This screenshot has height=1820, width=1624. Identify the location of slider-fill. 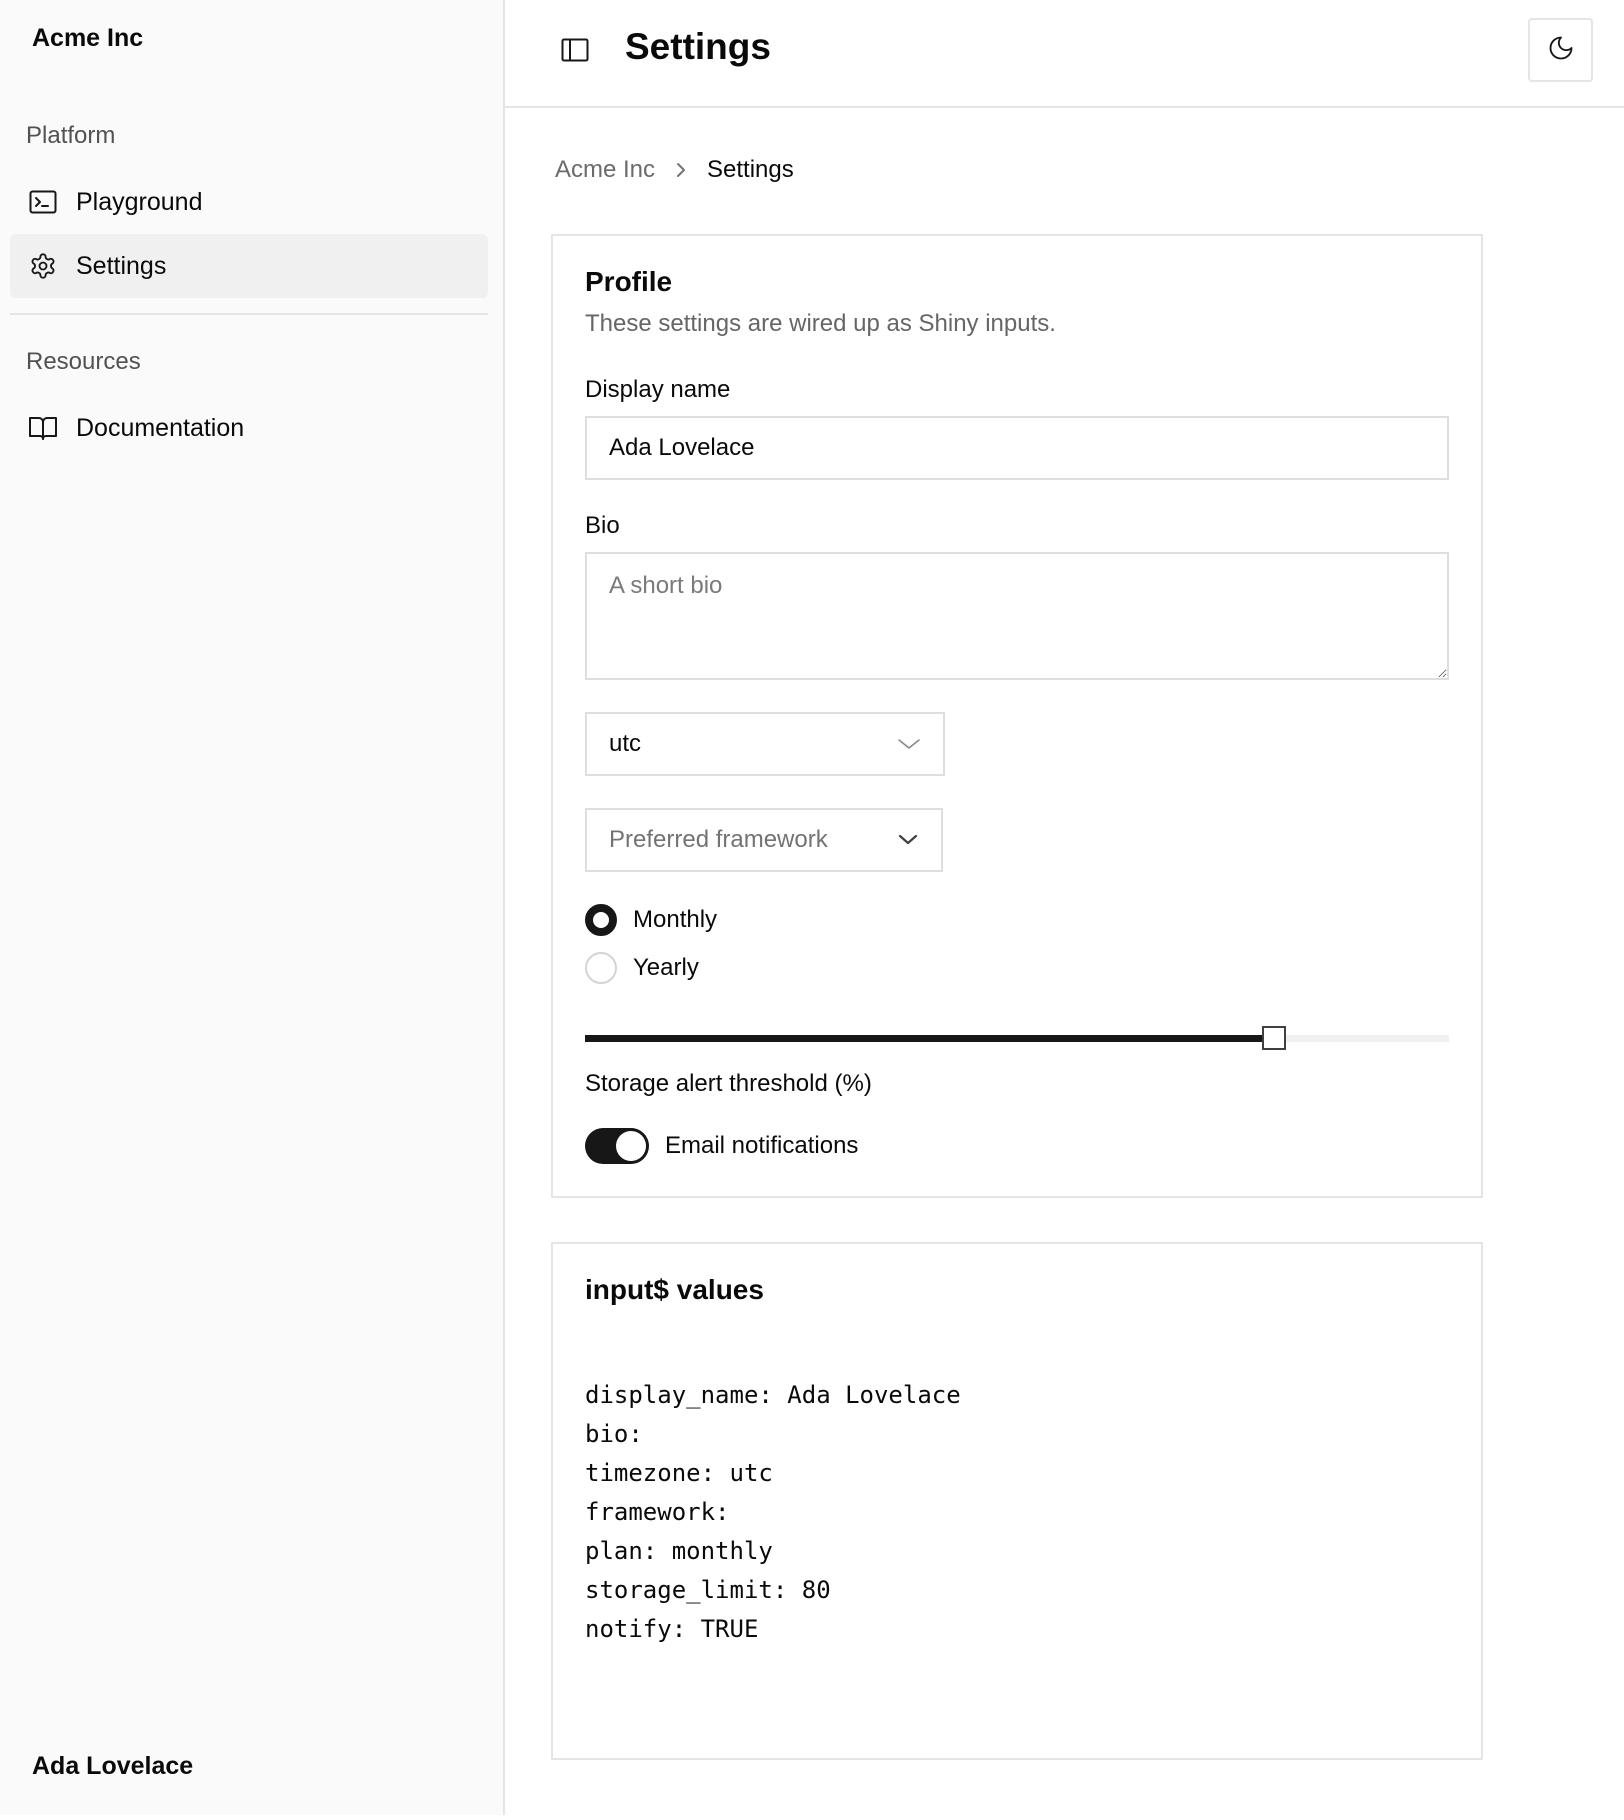
(929, 1038).